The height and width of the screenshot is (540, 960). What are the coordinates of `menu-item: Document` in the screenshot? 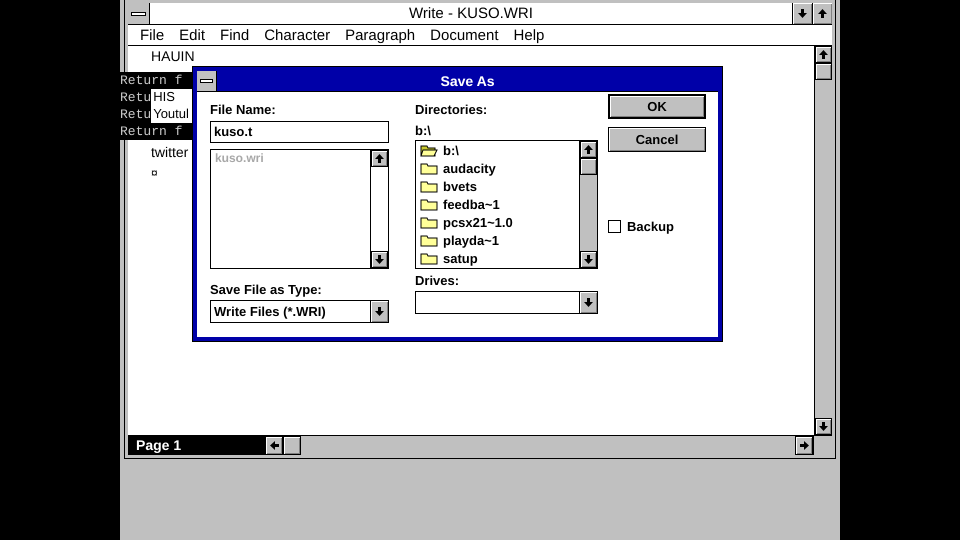 It's located at (470, 35).